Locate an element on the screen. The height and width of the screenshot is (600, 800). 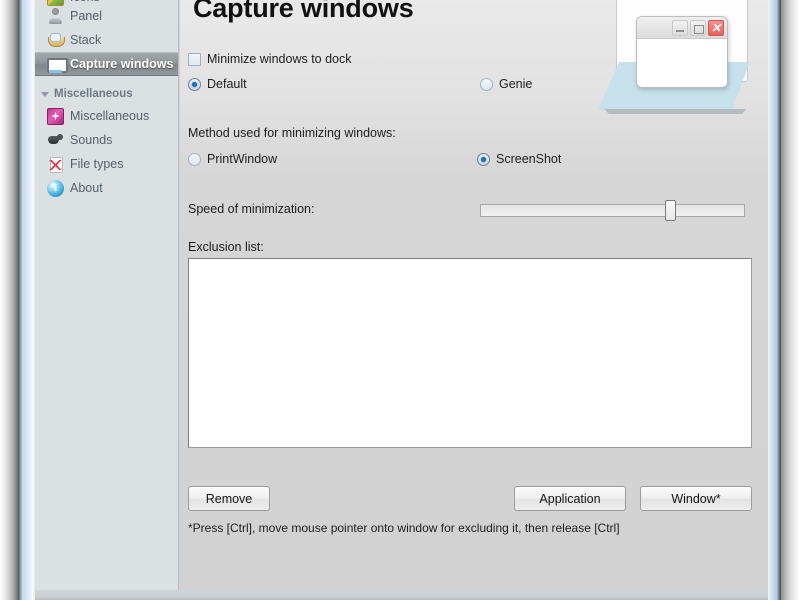
sidebar-item-label-sounds: Sounds is located at coordinates (91, 139).